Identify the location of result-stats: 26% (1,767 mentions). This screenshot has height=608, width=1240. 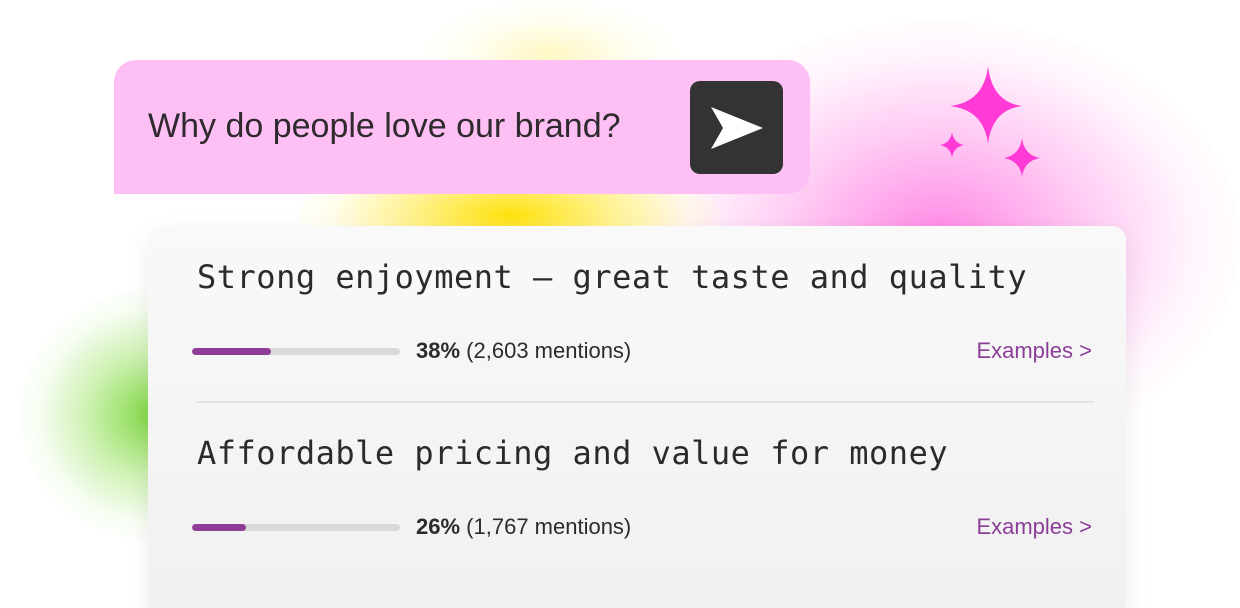
(523, 527).